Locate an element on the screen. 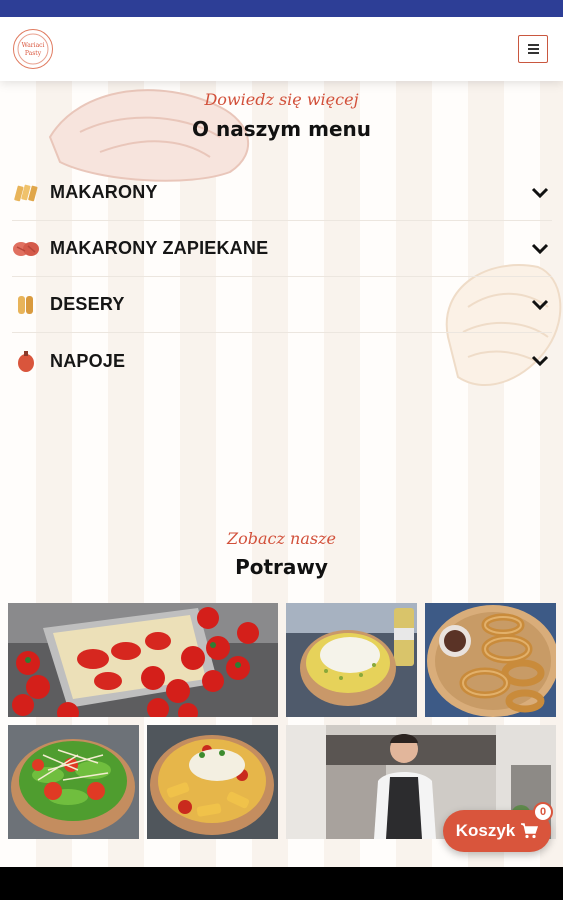 This screenshot has width=563, height=900. gallery-section-subtitle: Zobacz nasze is located at coordinates (281, 538).